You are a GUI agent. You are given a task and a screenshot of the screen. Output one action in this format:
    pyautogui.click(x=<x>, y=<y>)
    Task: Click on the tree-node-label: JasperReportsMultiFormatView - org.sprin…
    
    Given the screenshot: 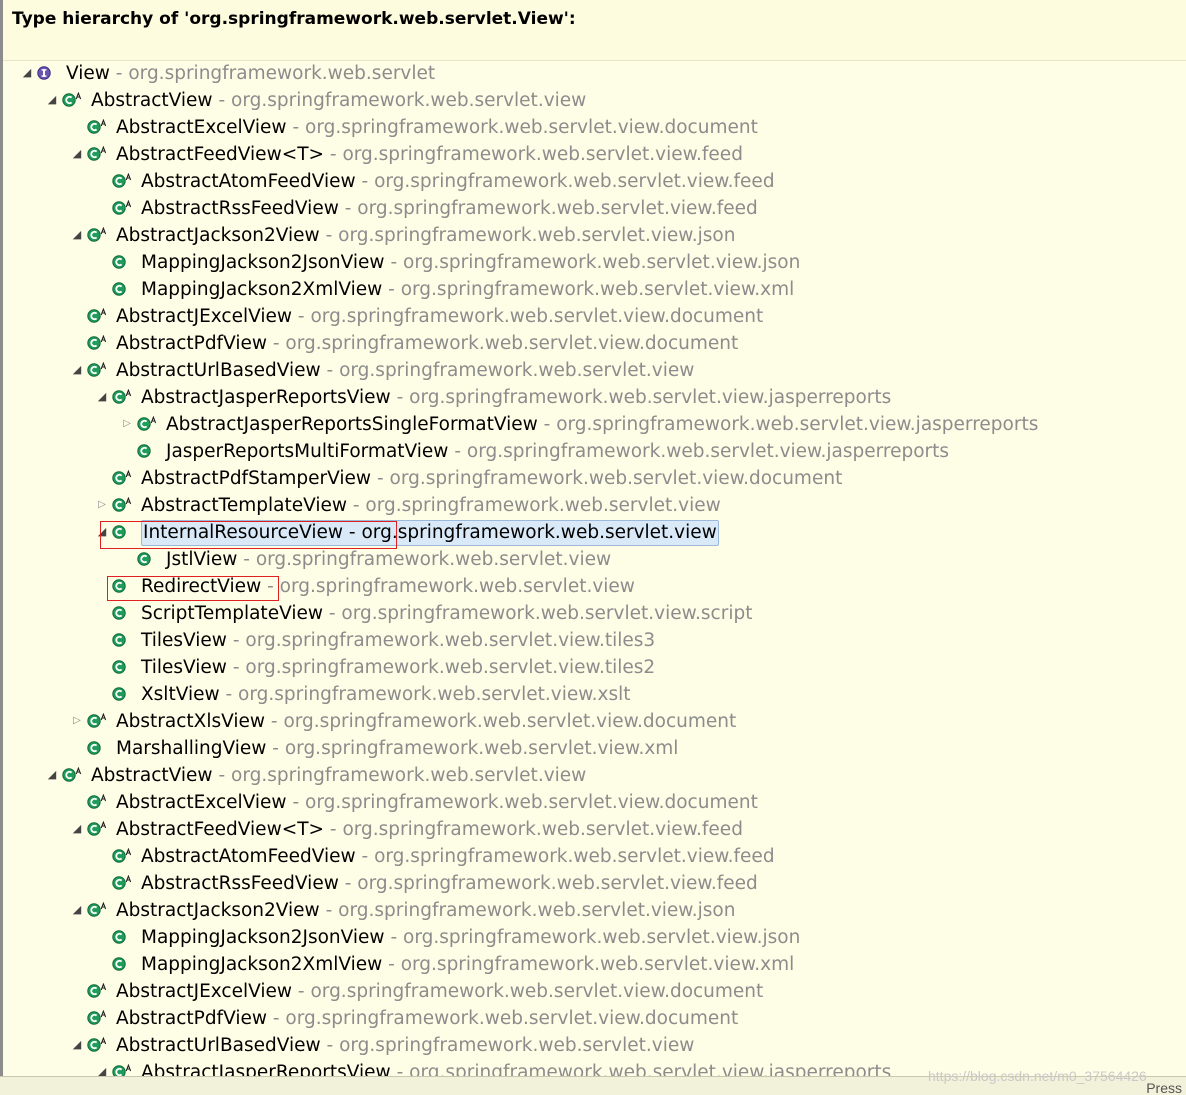 What is the action you would take?
    pyautogui.click(x=557, y=452)
    